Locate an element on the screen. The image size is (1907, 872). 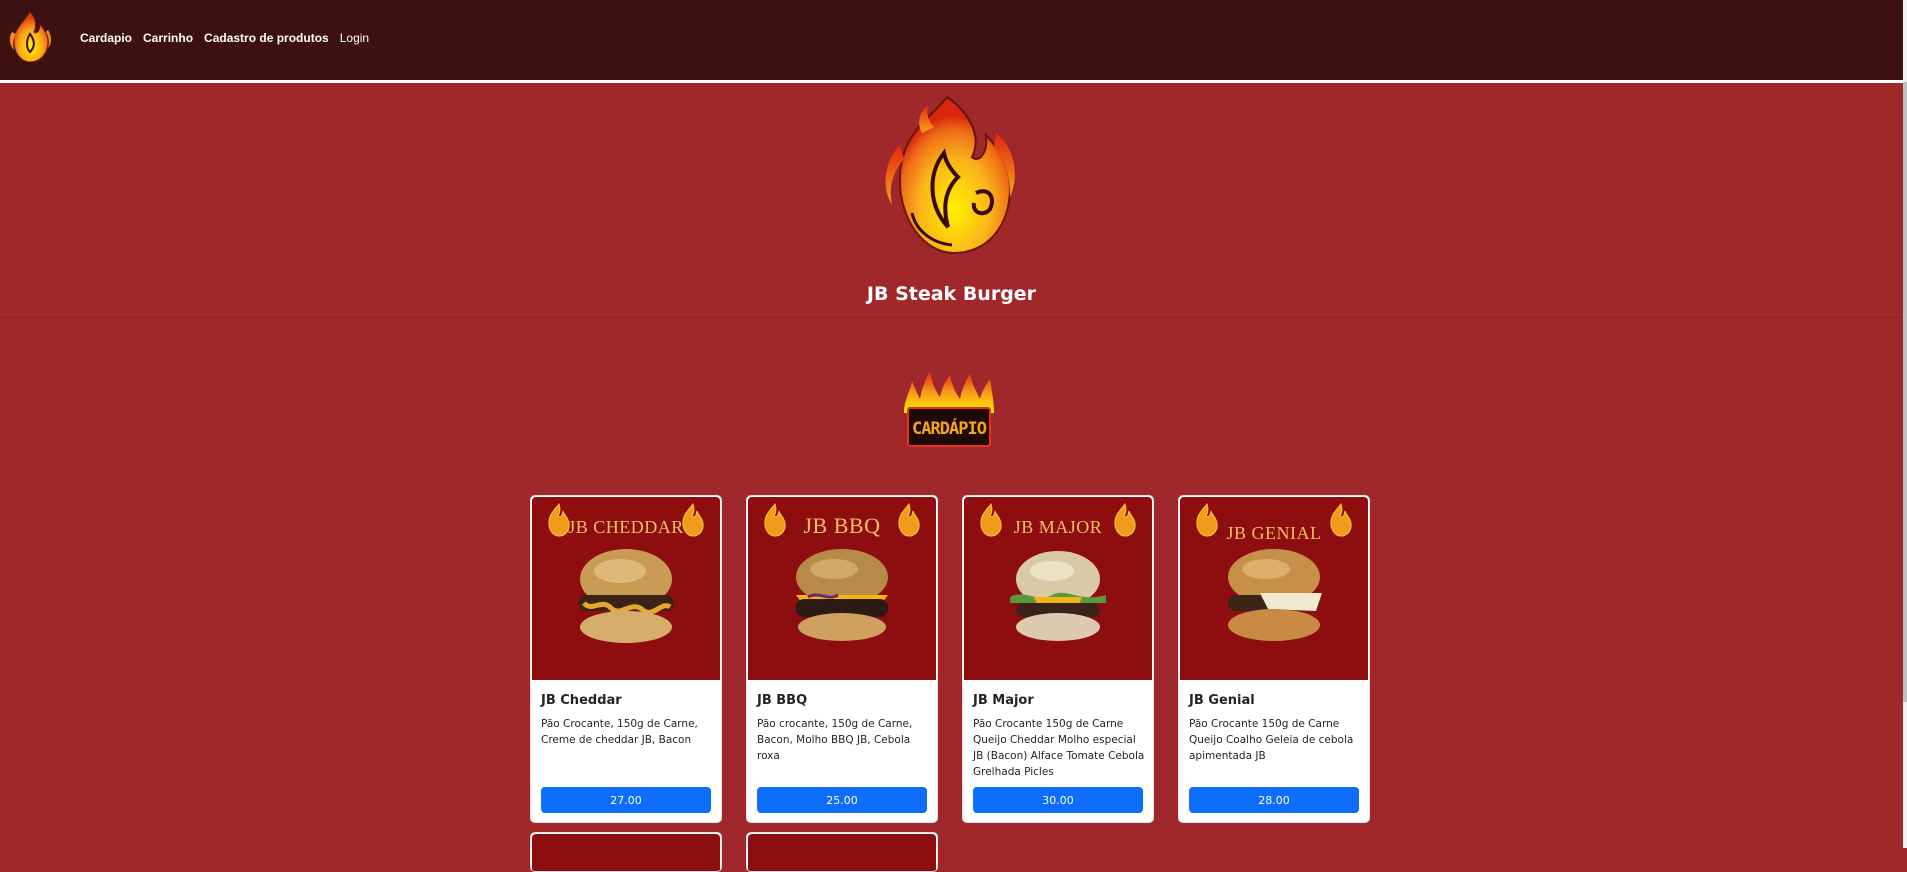
nav-link-login: Login is located at coordinates (354, 38).